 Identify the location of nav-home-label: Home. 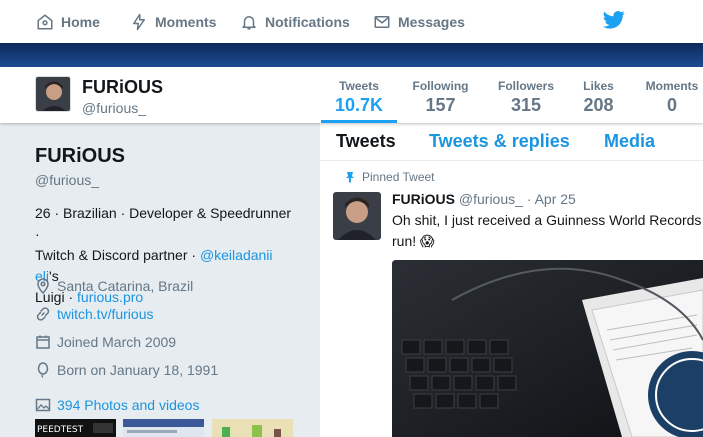
(80, 21).